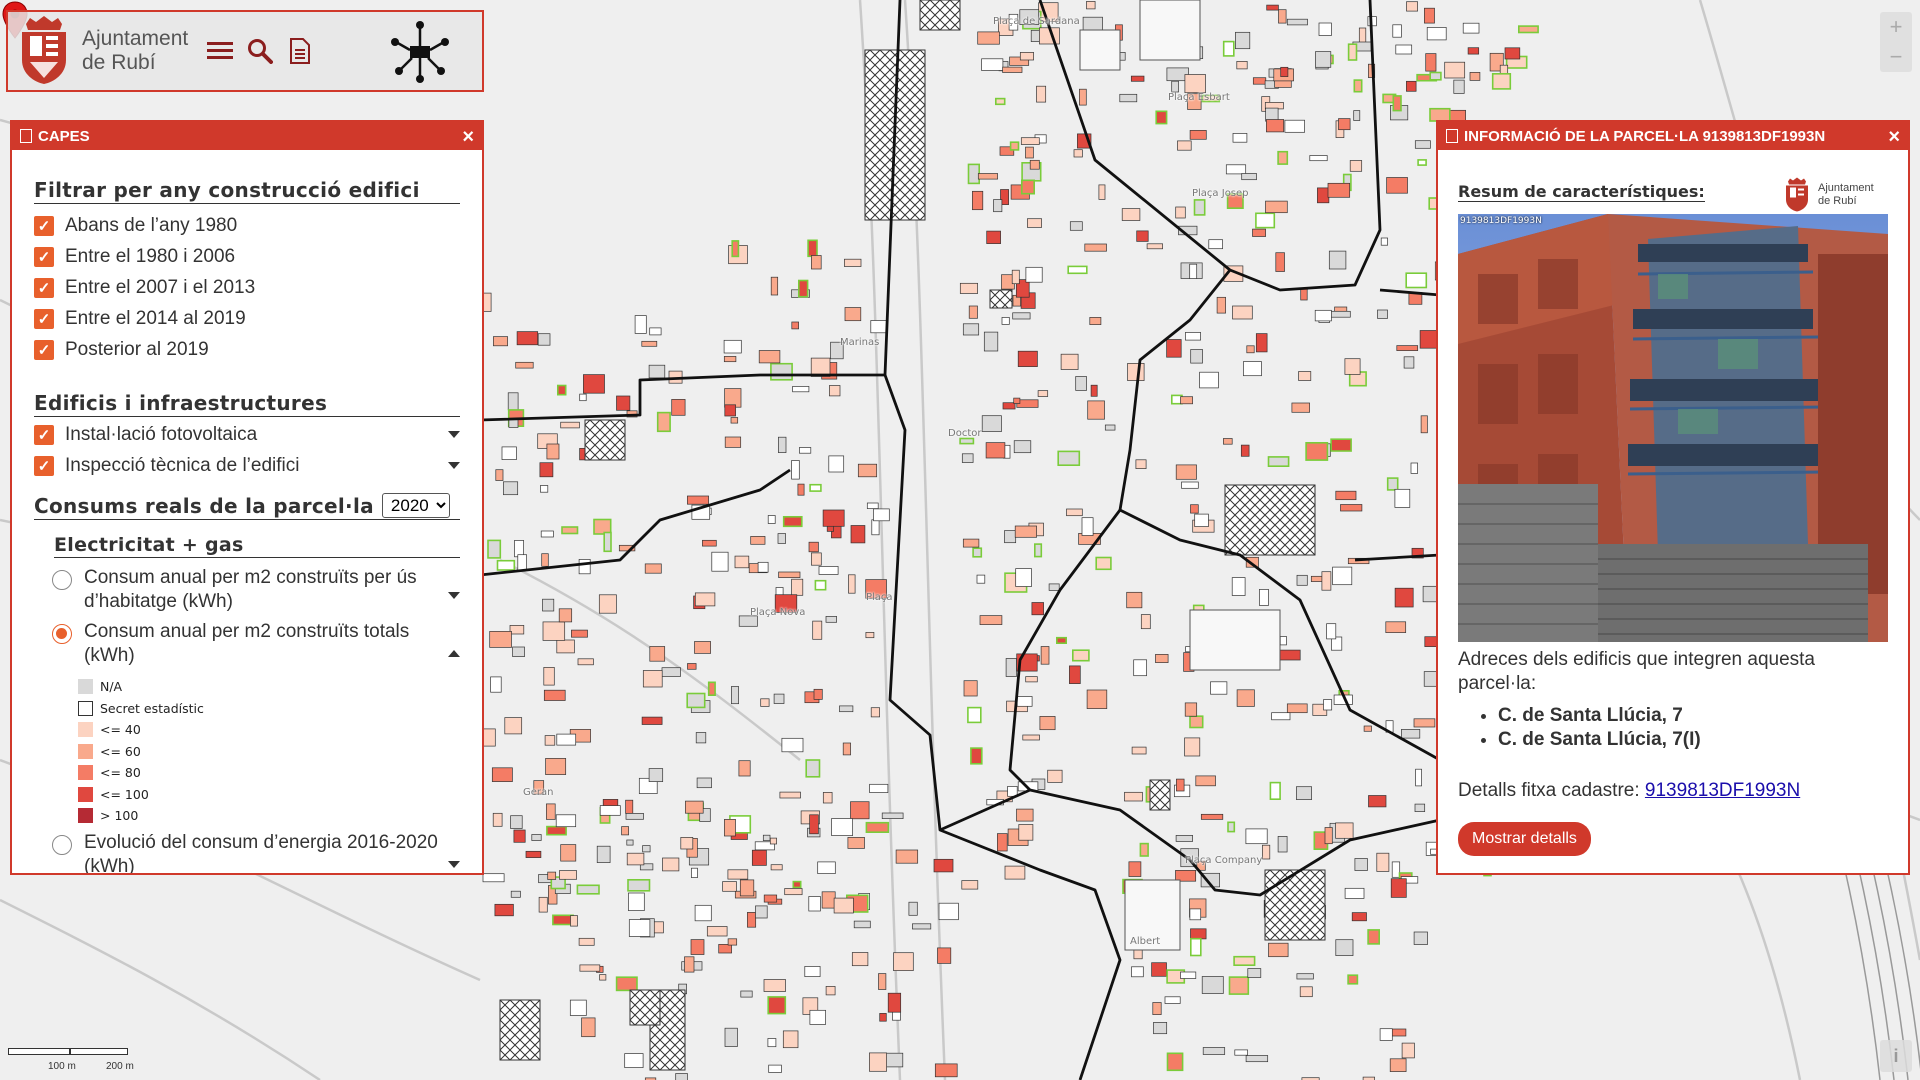  Describe the element at coordinates (1896, 1056) in the screenshot. I see `info-button: i` at that location.